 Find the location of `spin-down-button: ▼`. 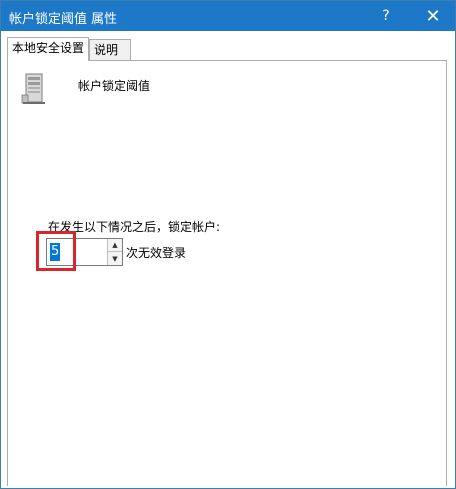

spin-down-button: ▼ is located at coordinates (115, 258).